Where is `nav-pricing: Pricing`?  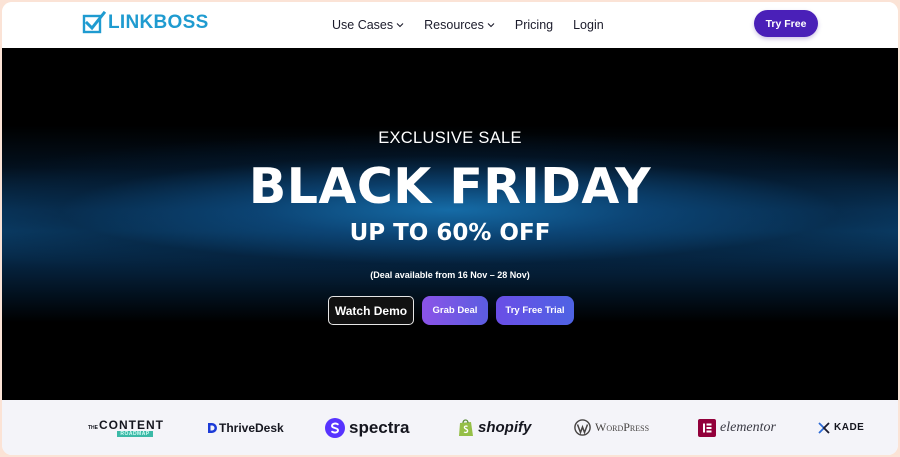 nav-pricing: Pricing is located at coordinates (534, 25).